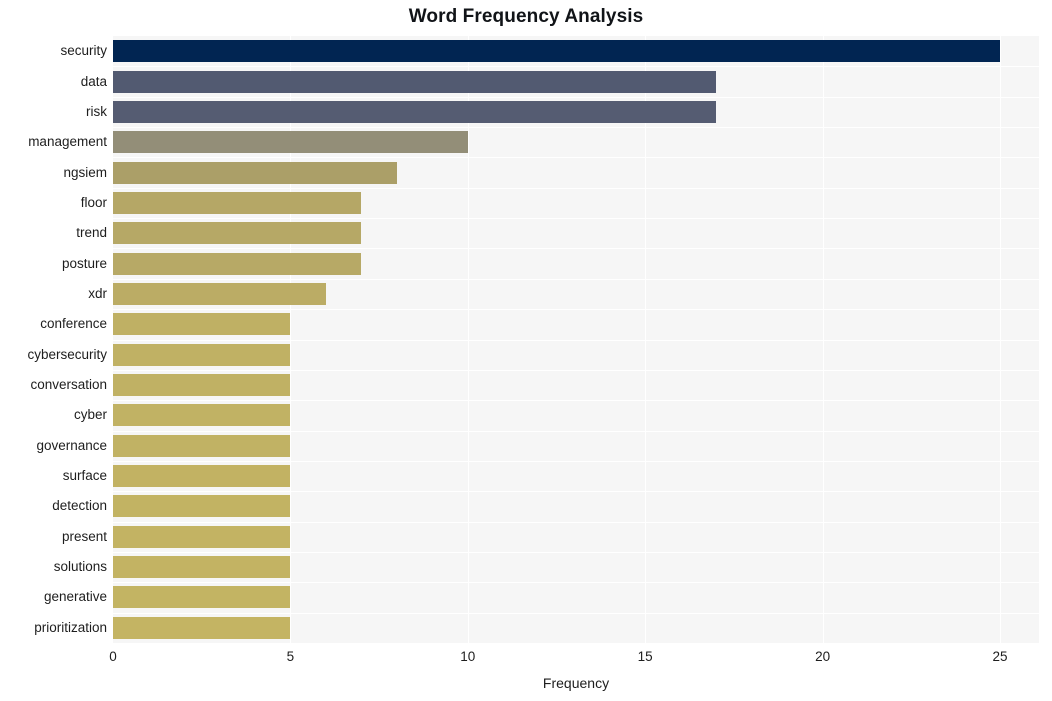  Describe the element at coordinates (526, 16) in the screenshot. I see `chart-title: Word Frequency Analysis` at that location.